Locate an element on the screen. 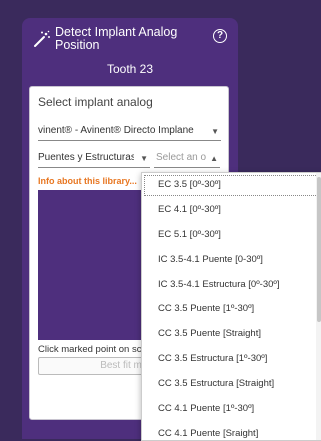  dropdown-option: EC 5.1 [0º-30º] is located at coordinates (231, 235).